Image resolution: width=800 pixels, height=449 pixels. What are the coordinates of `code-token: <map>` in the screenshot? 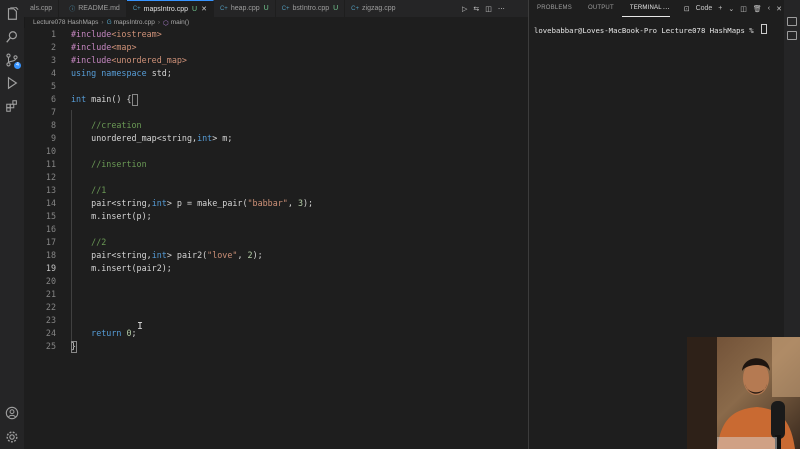 It's located at (124, 47).